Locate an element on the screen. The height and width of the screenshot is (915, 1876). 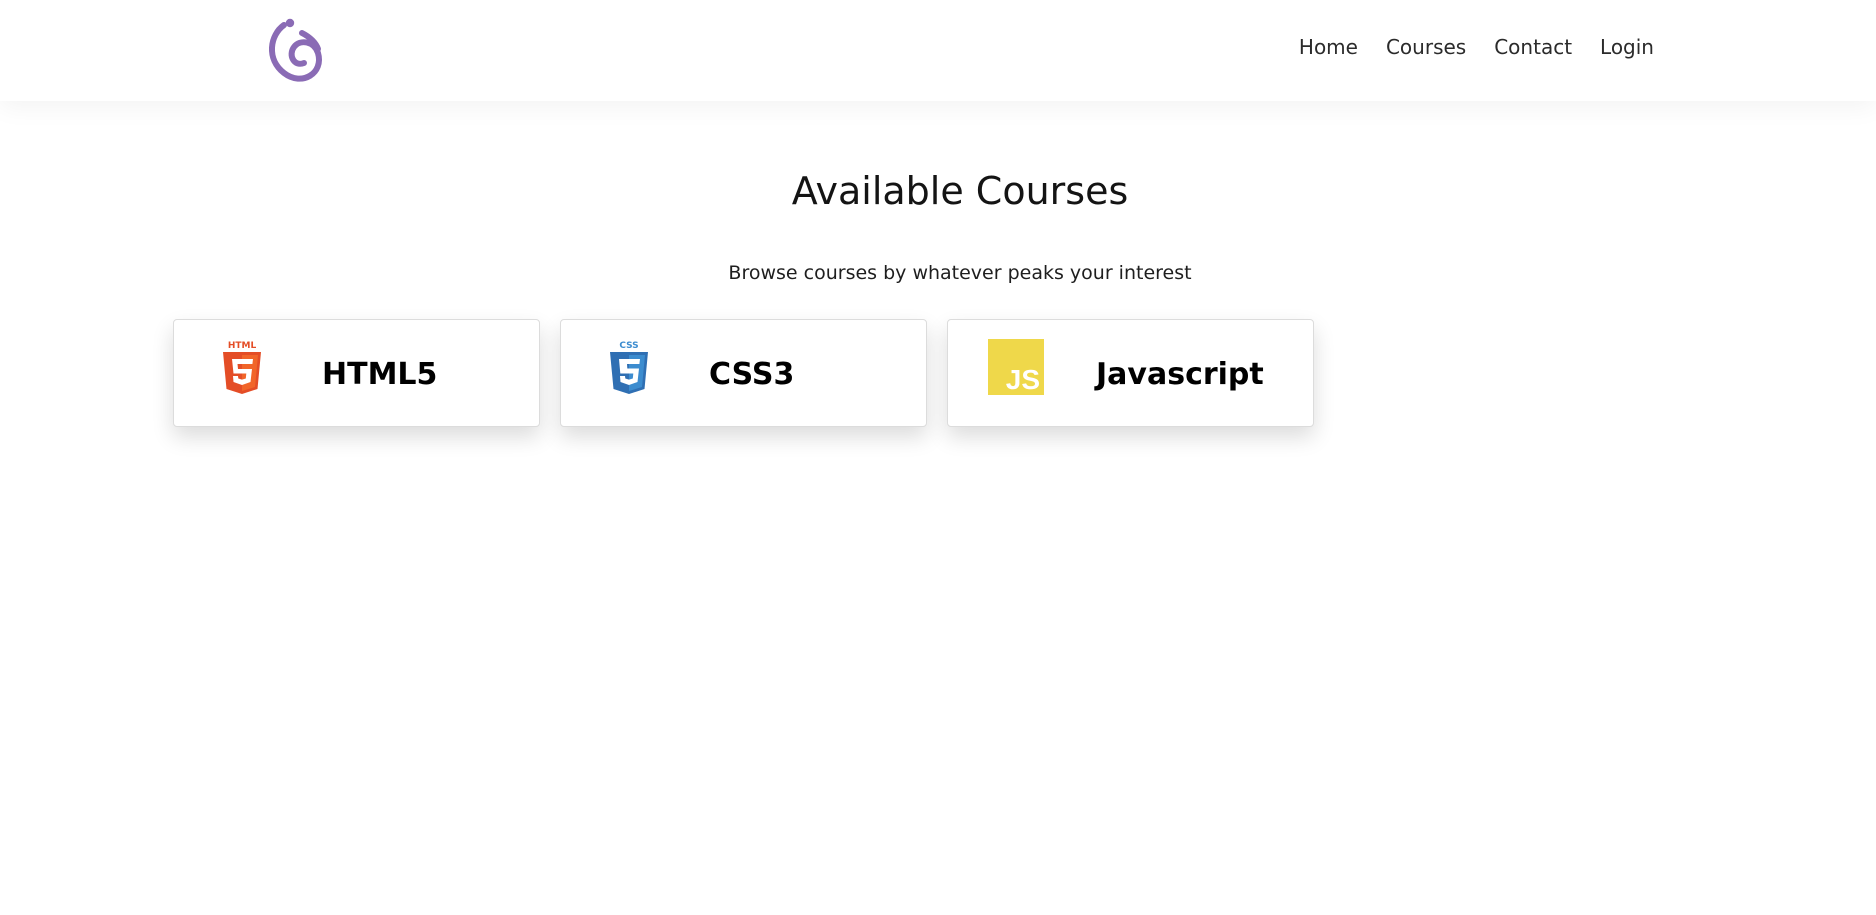
course-card-html5: HTML HTML5 is located at coordinates (356, 373).